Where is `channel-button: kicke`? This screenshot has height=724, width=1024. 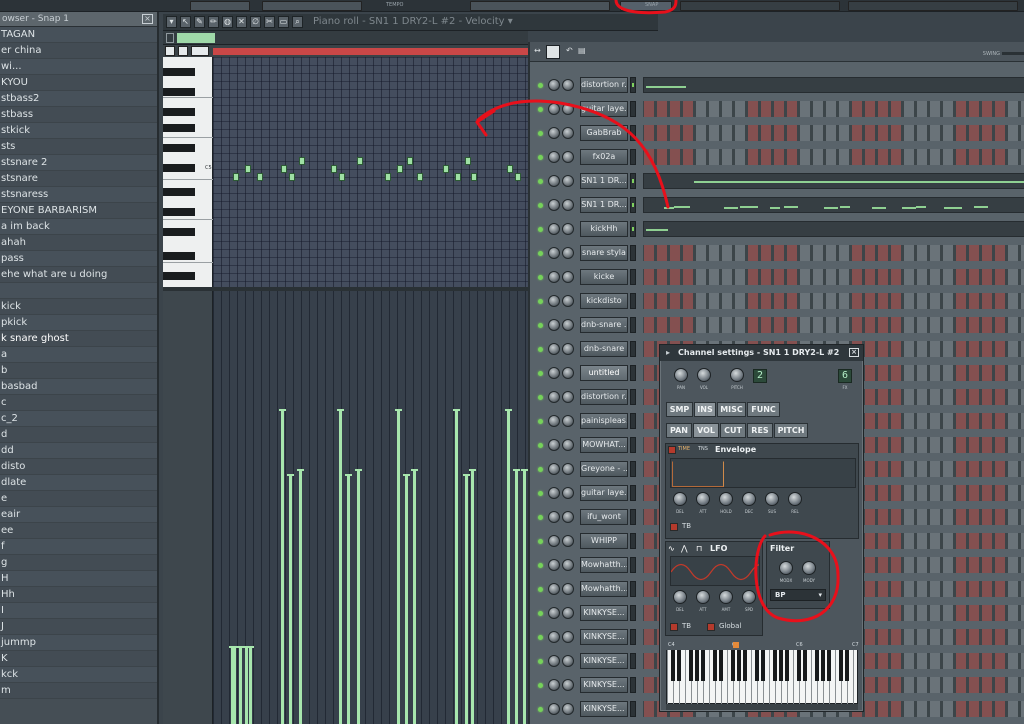
channel-button: kicke is located at coordinates (604, 277).